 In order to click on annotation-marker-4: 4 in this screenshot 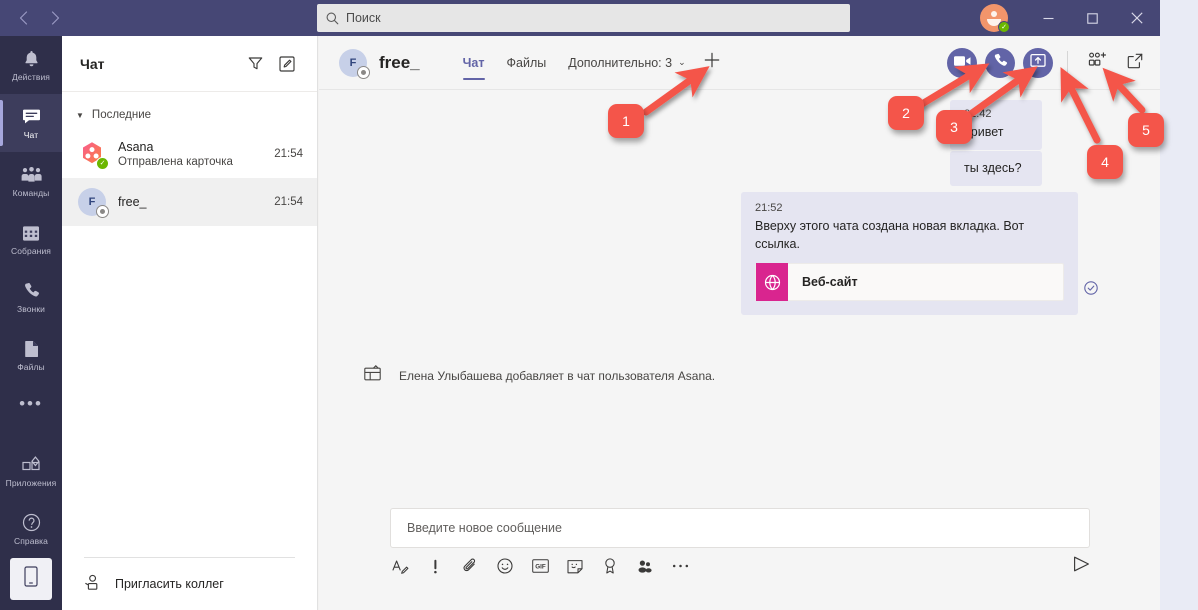, I will do `click(1105, 162)`.